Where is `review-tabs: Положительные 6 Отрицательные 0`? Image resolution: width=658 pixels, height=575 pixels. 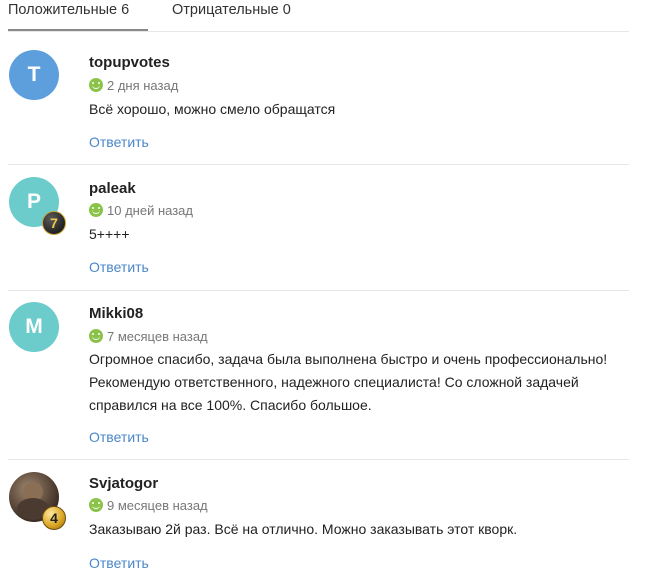 review-tabs: Положительные 6 Отрицательные 0 is located at coordinates (318, 16).